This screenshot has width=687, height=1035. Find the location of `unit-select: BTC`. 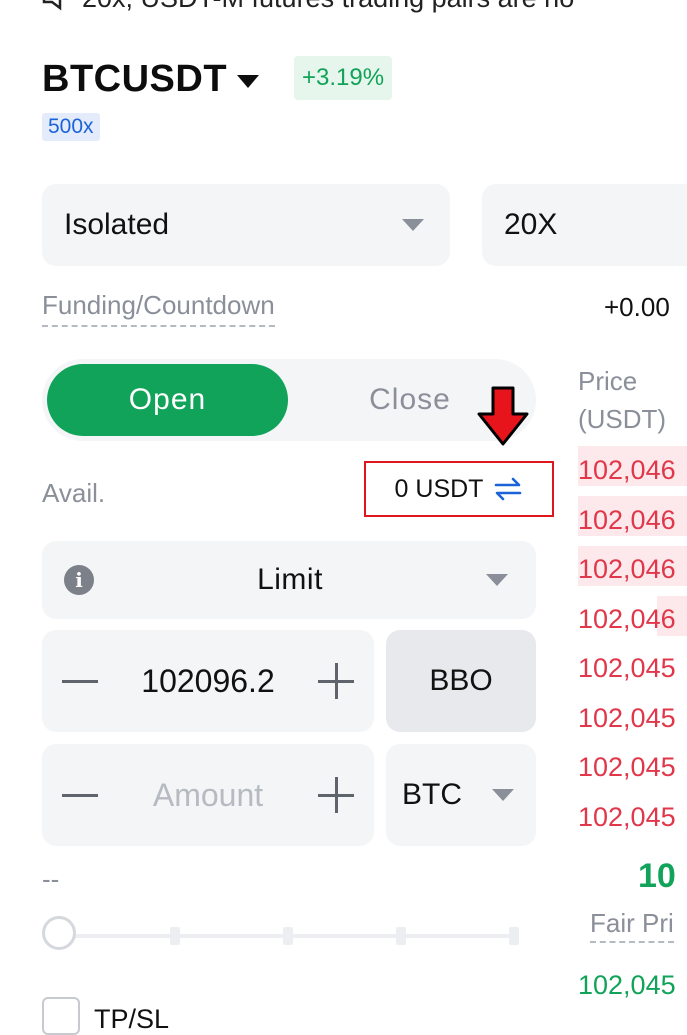

unit-select: BTC is located at coordinates (461, 795).